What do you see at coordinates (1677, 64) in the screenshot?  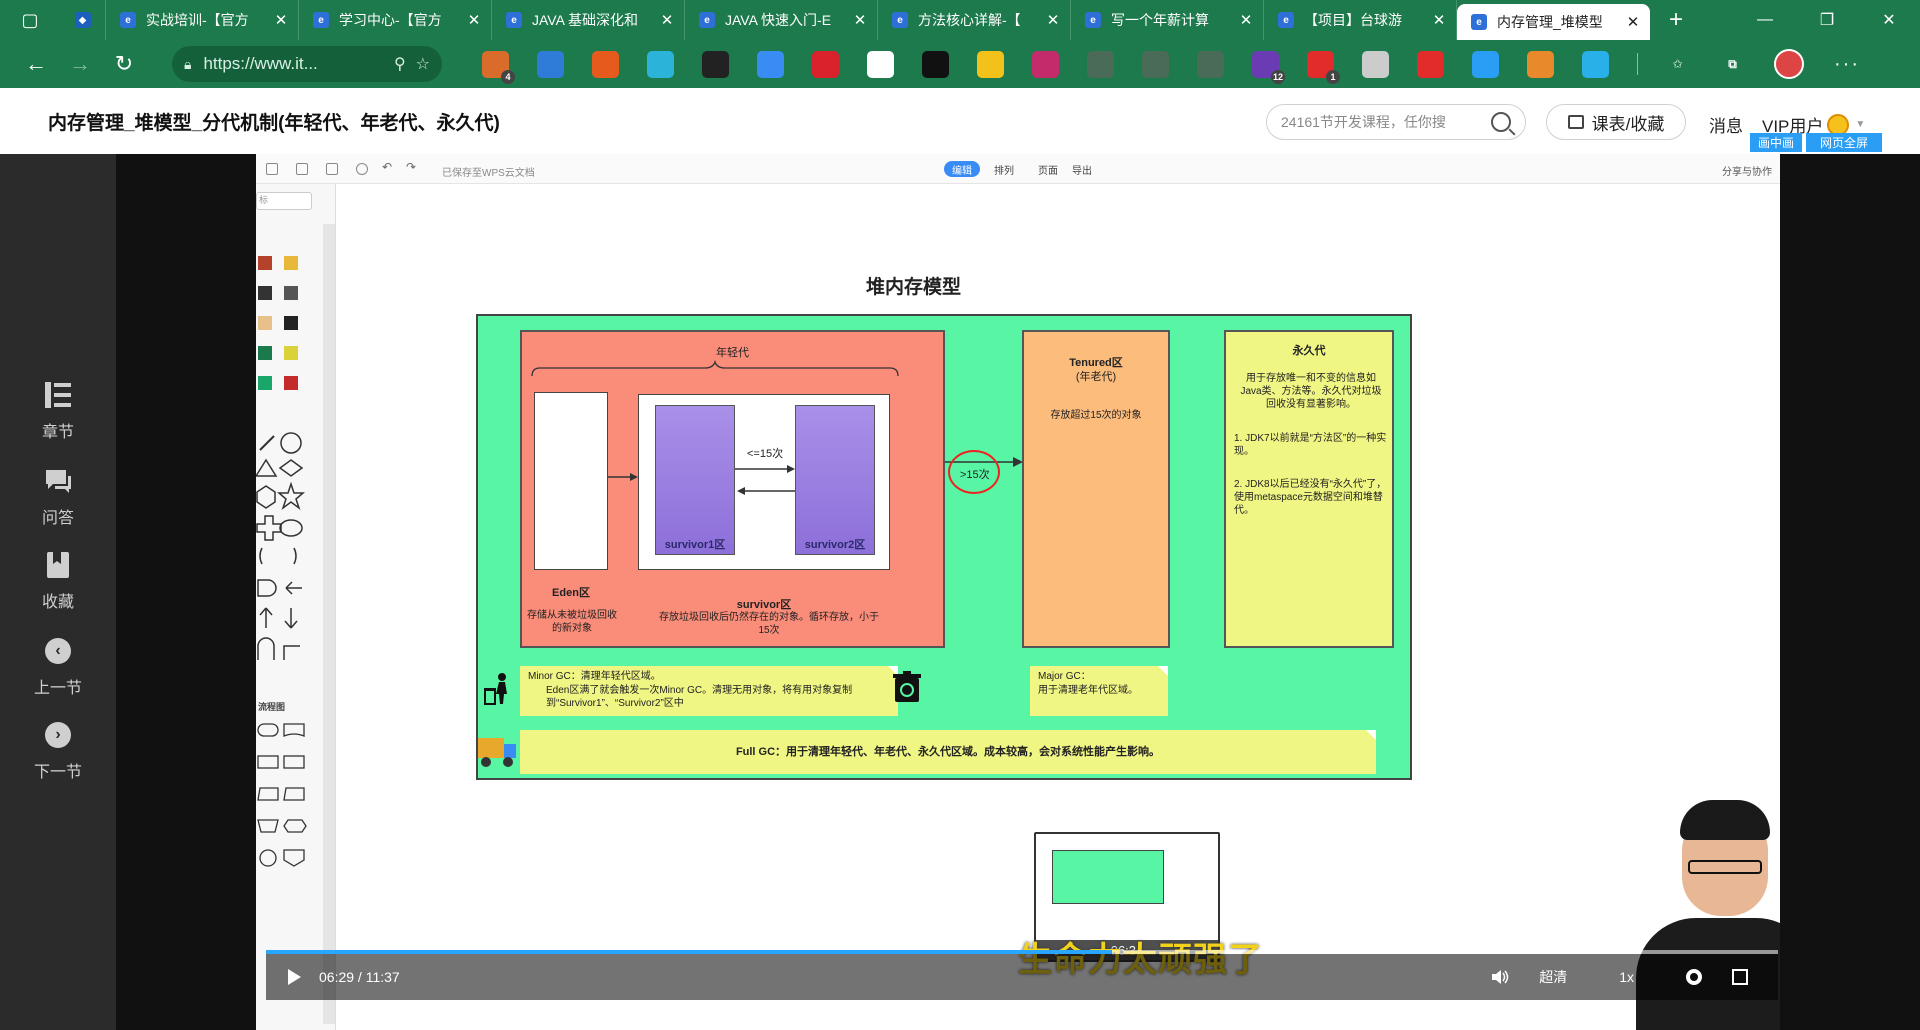 I see `favorites-icon: ✩` at bounding box center [1677, 64].